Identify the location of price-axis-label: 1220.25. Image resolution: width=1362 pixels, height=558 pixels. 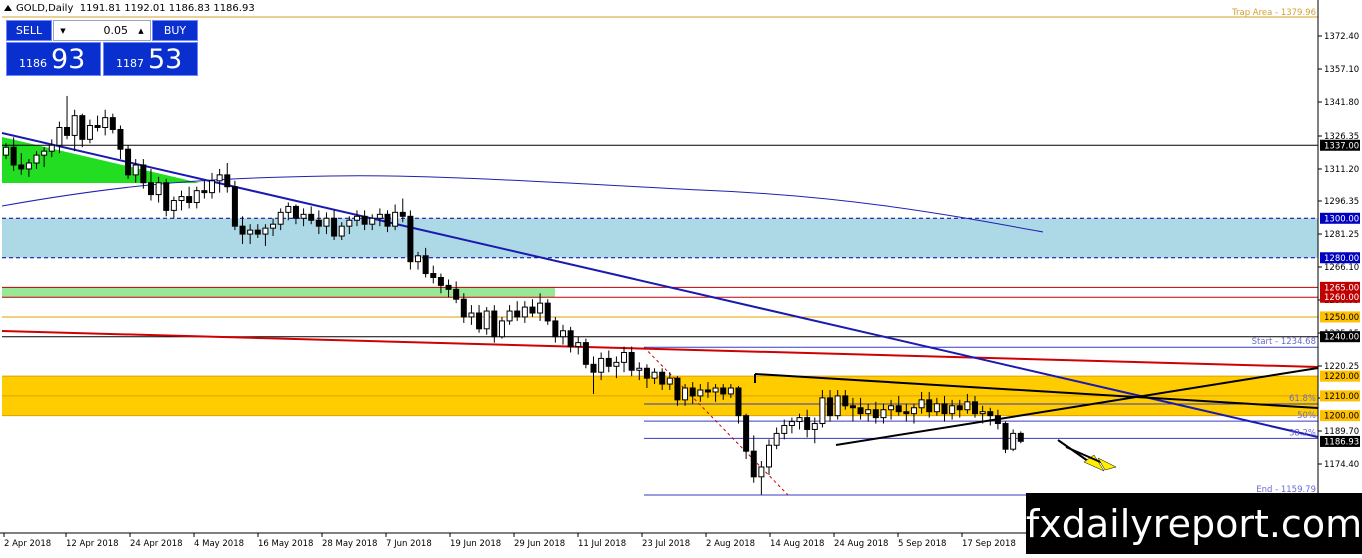
(1341, 367).